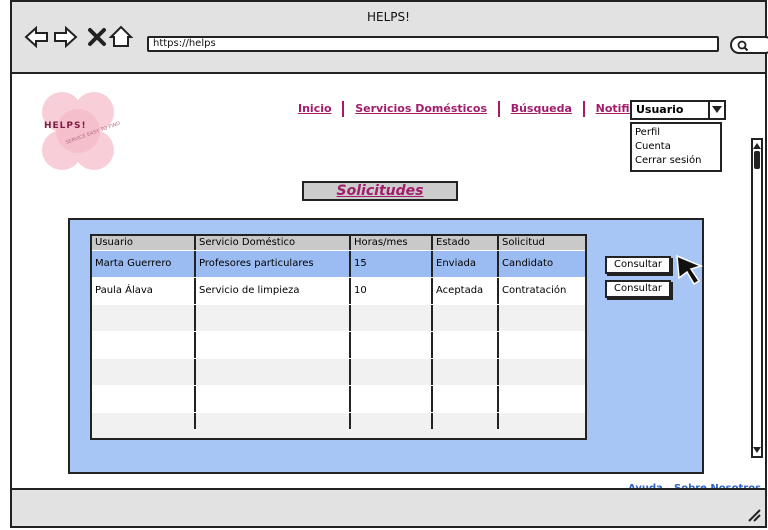  What do you see at coordinates (676, 133) in the screenshot?
I see `menu-item-perfil: Perfil` at bounding box center [676, 133].